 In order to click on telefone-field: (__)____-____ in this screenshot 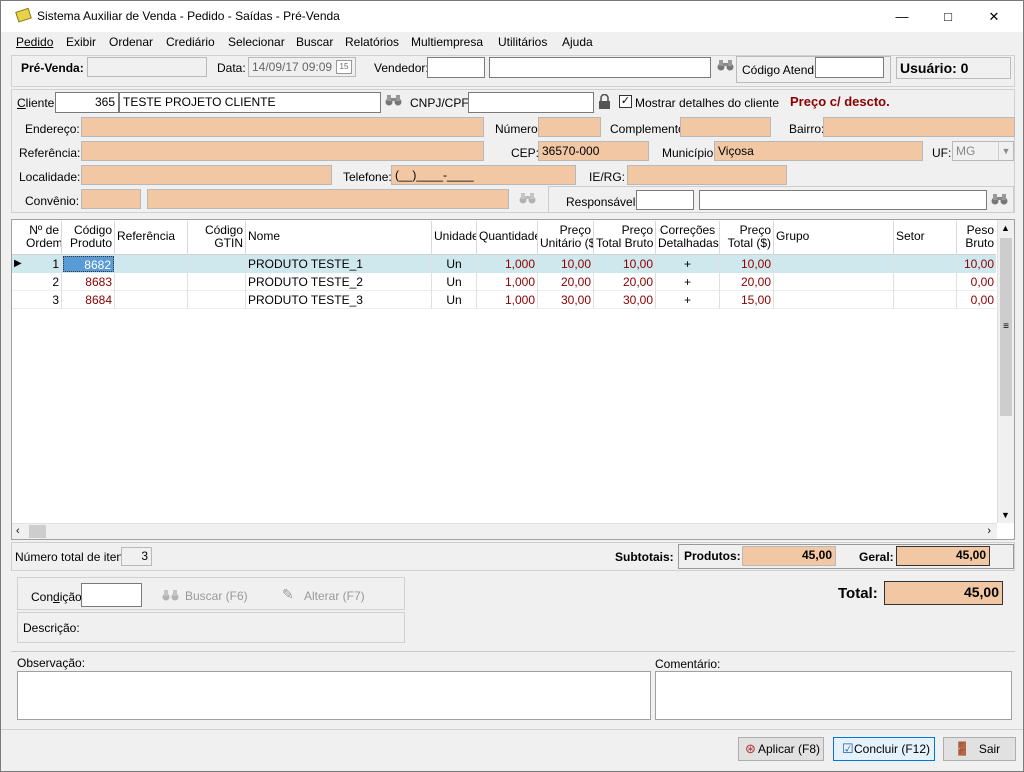, I will do `click(483, 175)`.